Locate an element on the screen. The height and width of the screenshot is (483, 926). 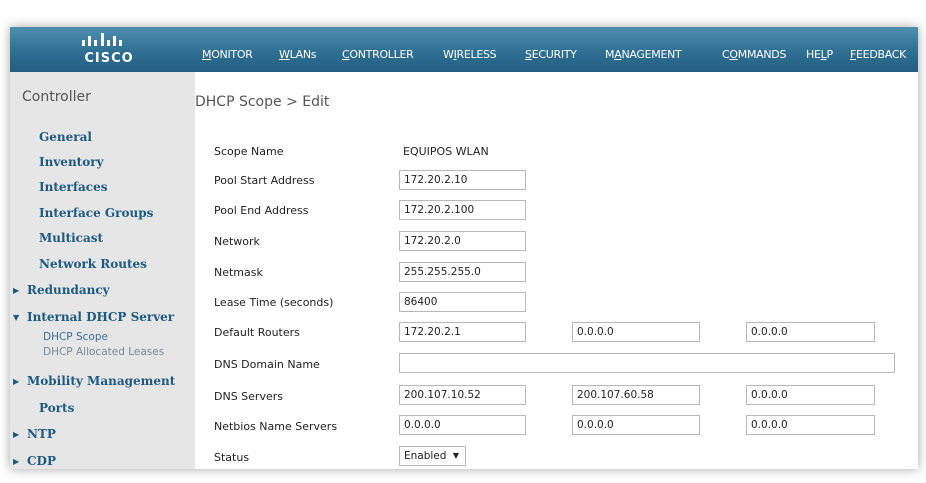
sidebar-subitem-dhcp-scope: DHCP Scope is located at coordinates (75, 337).